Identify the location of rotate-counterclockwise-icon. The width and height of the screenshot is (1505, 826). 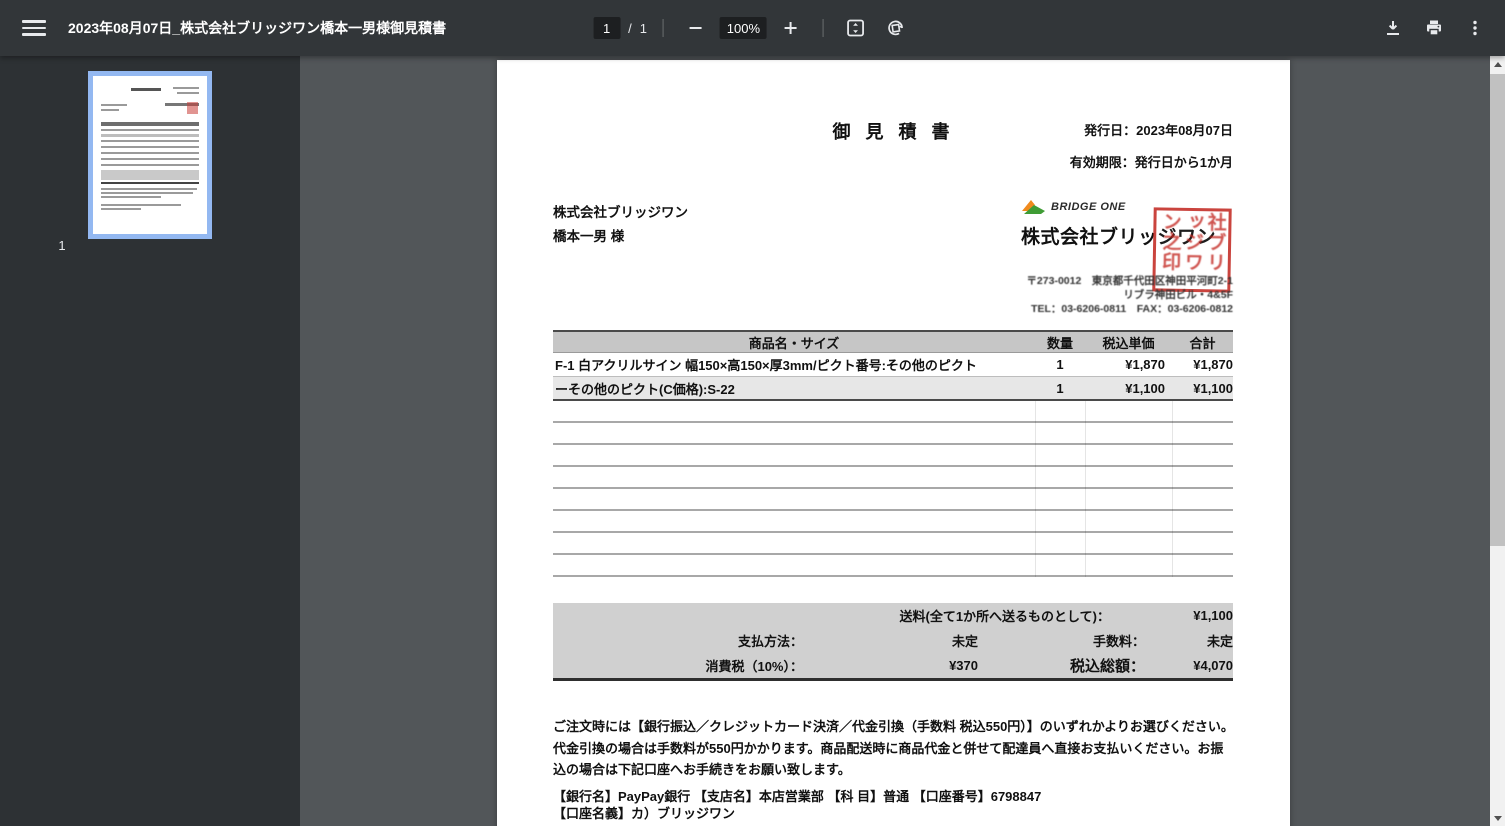
(896, 28).